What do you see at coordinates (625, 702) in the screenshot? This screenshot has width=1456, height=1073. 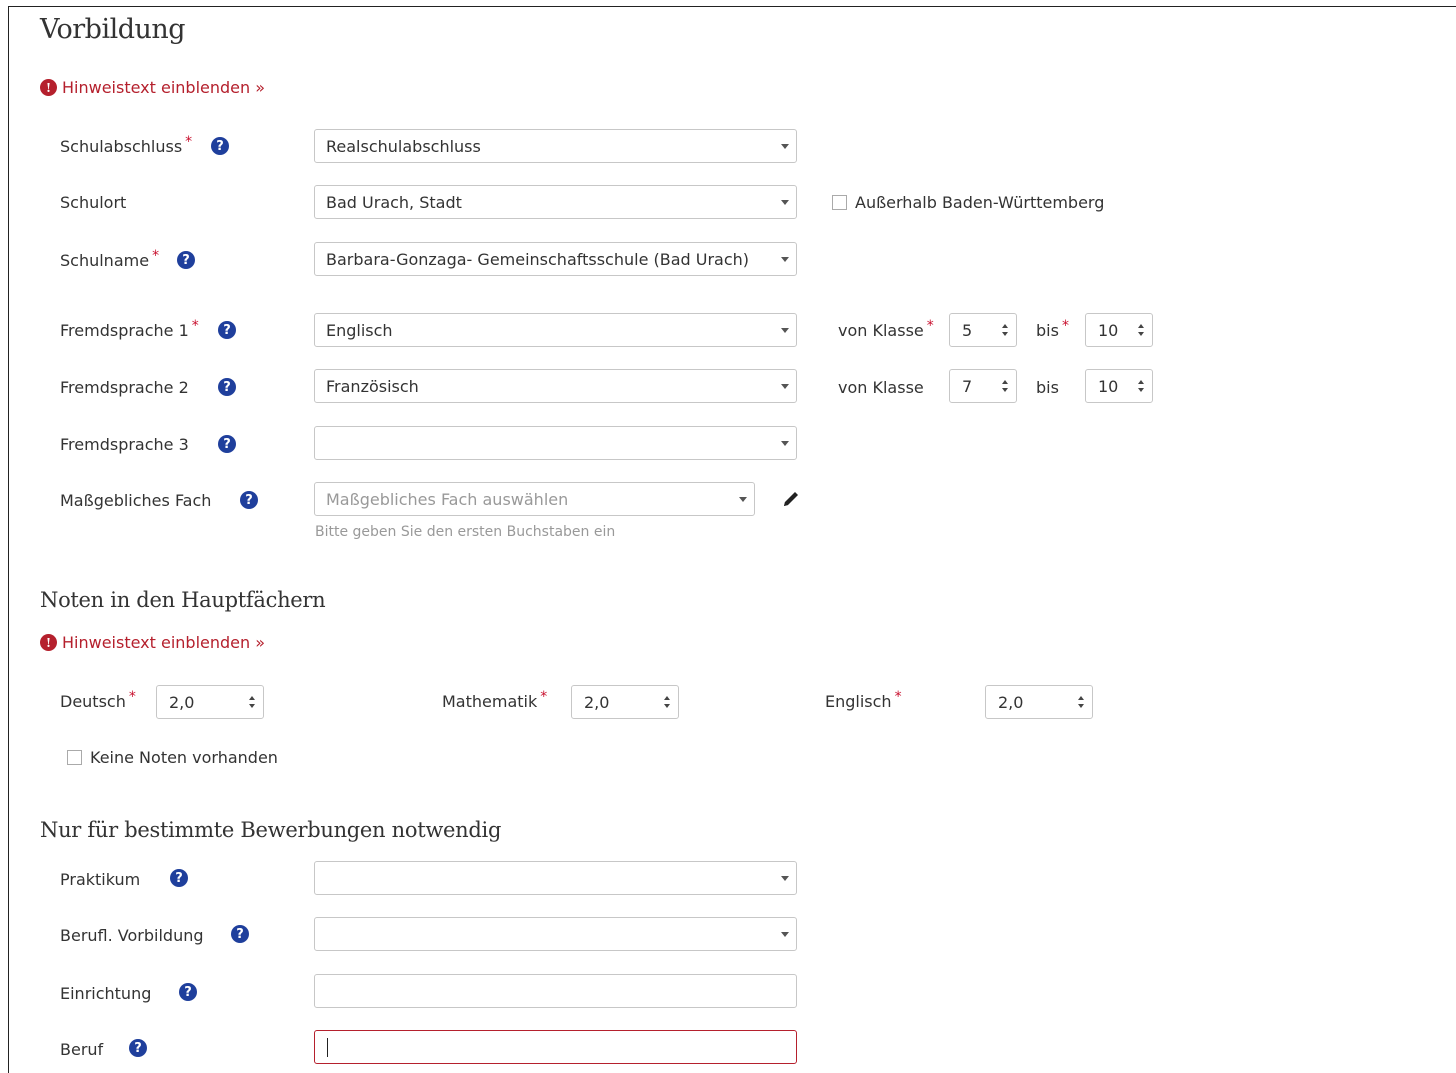 I see `spinner-mathematik: 2,0` at bounding box center [625, 702].